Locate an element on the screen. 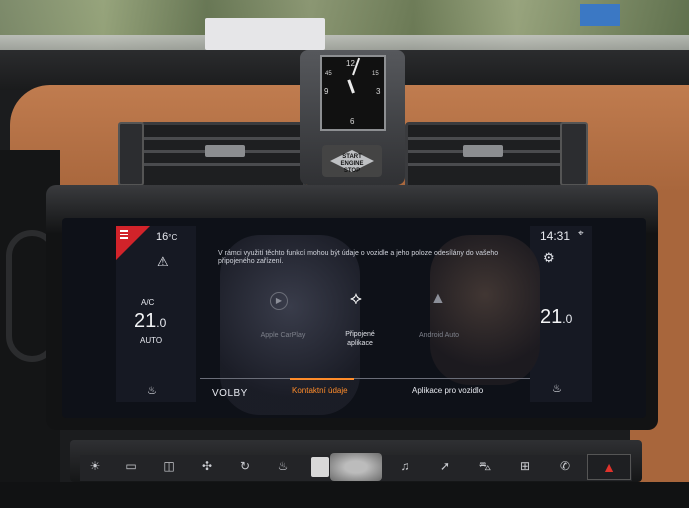 This screenshot has width=689, height=508. music-icon: ♫ is located at coordinates (405, 466).